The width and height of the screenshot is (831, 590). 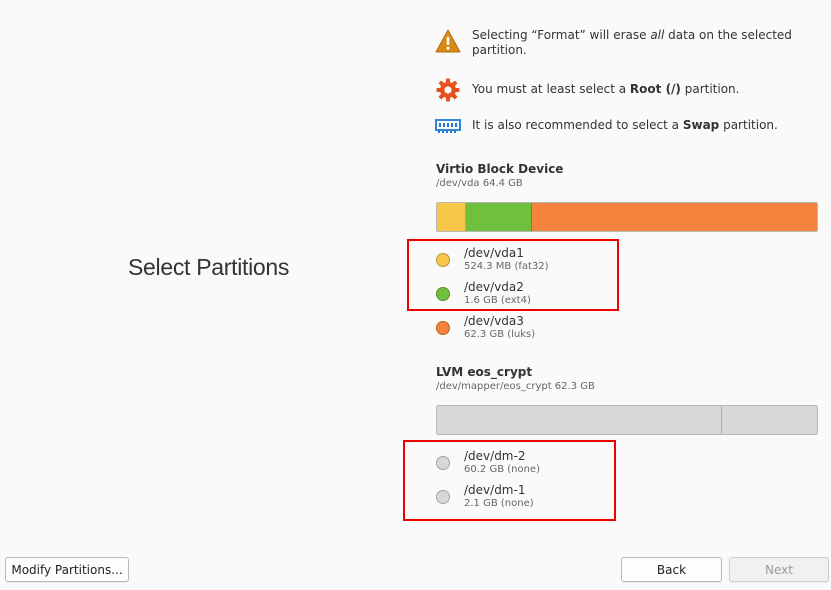 I want to click on warning-icon, so click(x=448, y=41).